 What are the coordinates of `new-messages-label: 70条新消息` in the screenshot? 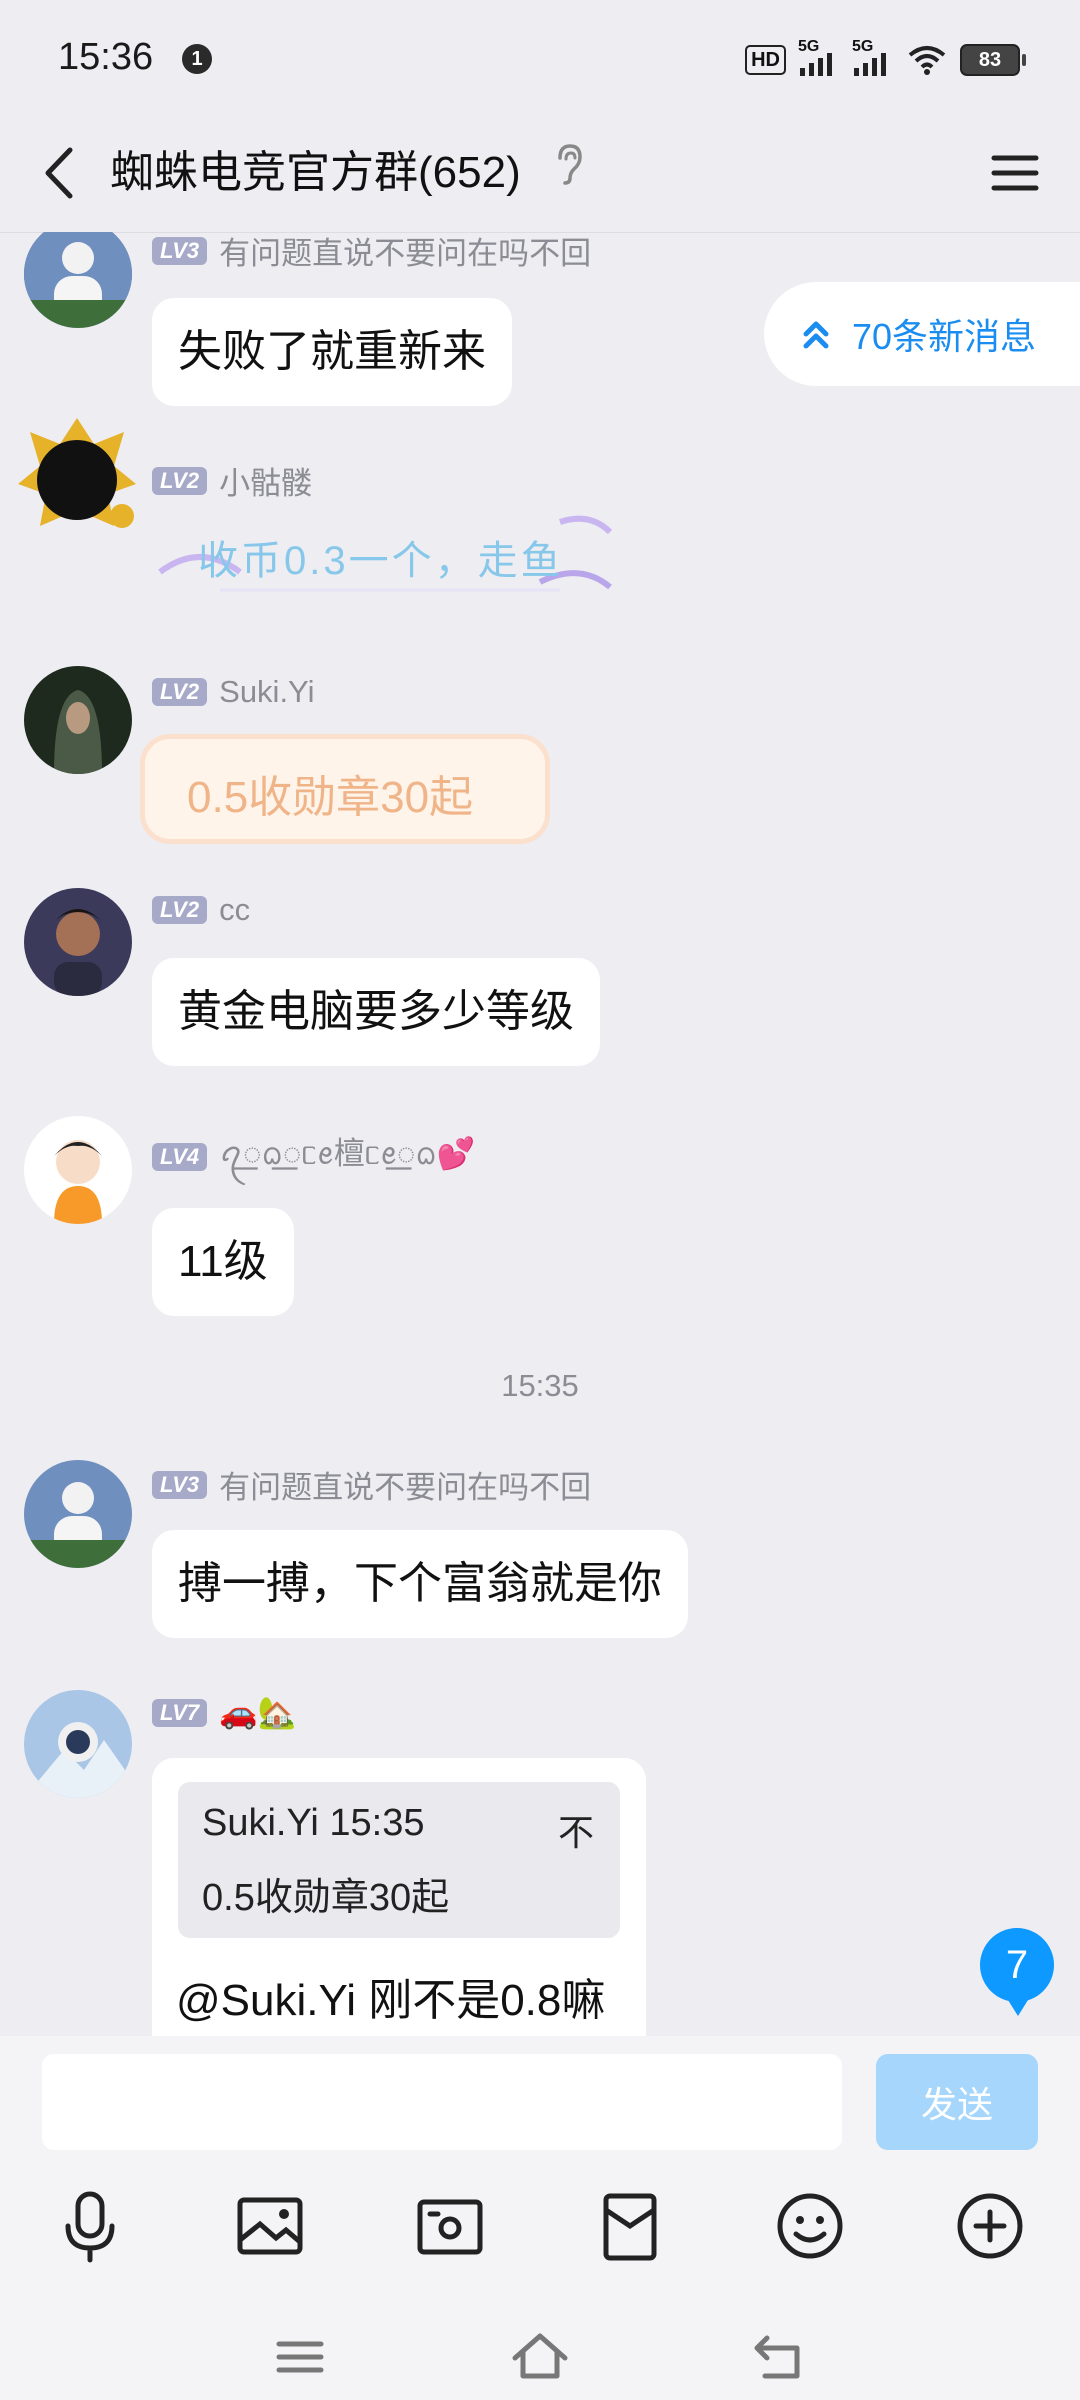 It's located at (944, 336).